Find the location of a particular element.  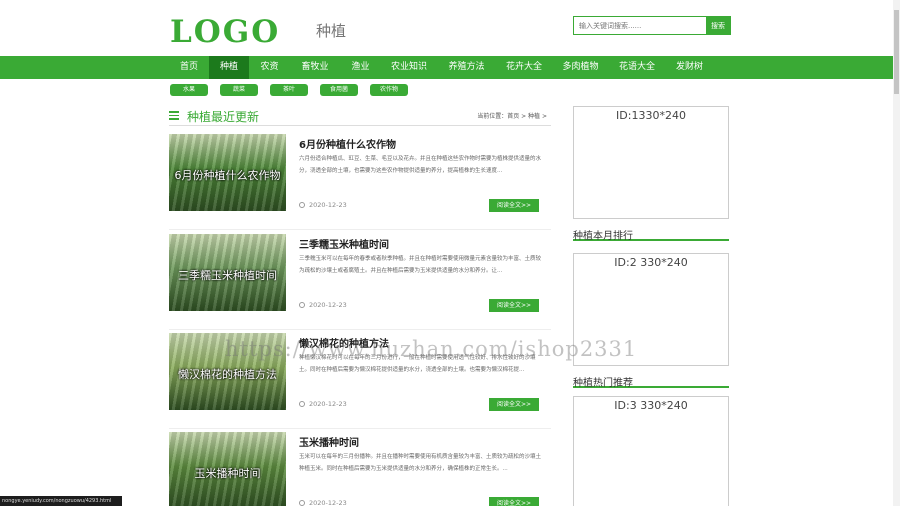

nav-item: 种植 is located at coordinates (229, 67).